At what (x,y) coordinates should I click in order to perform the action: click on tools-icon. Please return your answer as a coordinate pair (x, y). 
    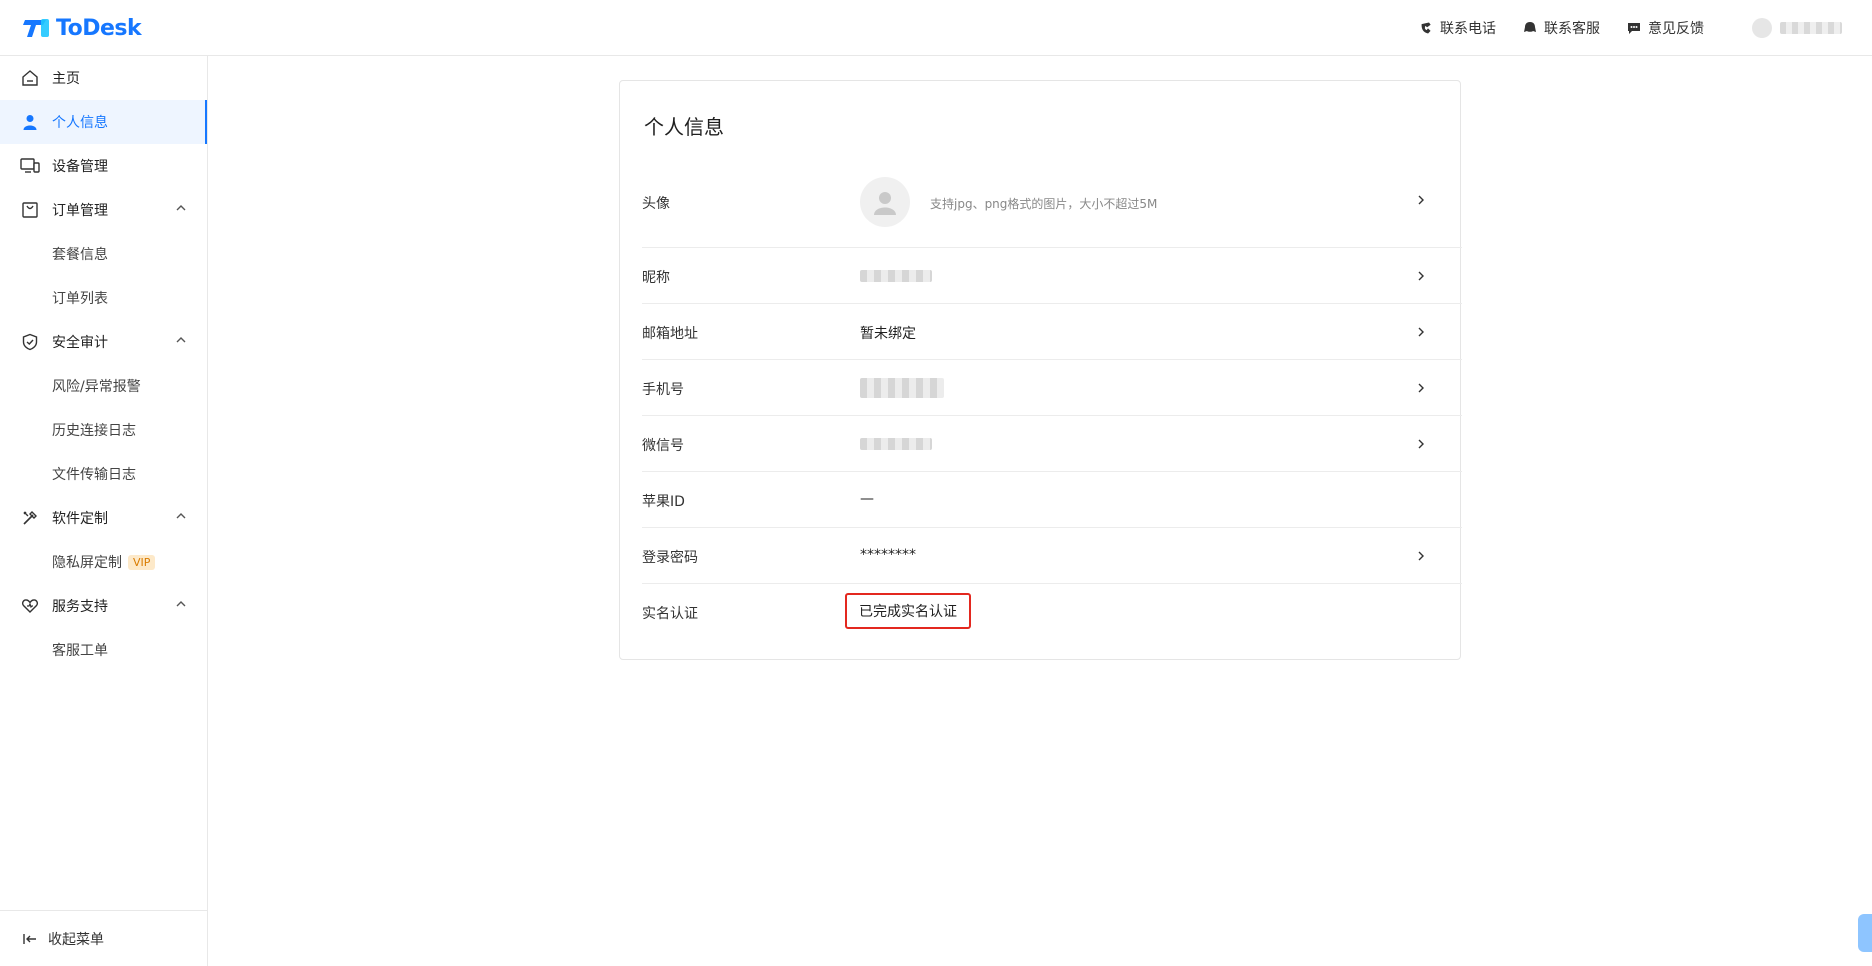
    Looking at the image, I should click on (30, 518).